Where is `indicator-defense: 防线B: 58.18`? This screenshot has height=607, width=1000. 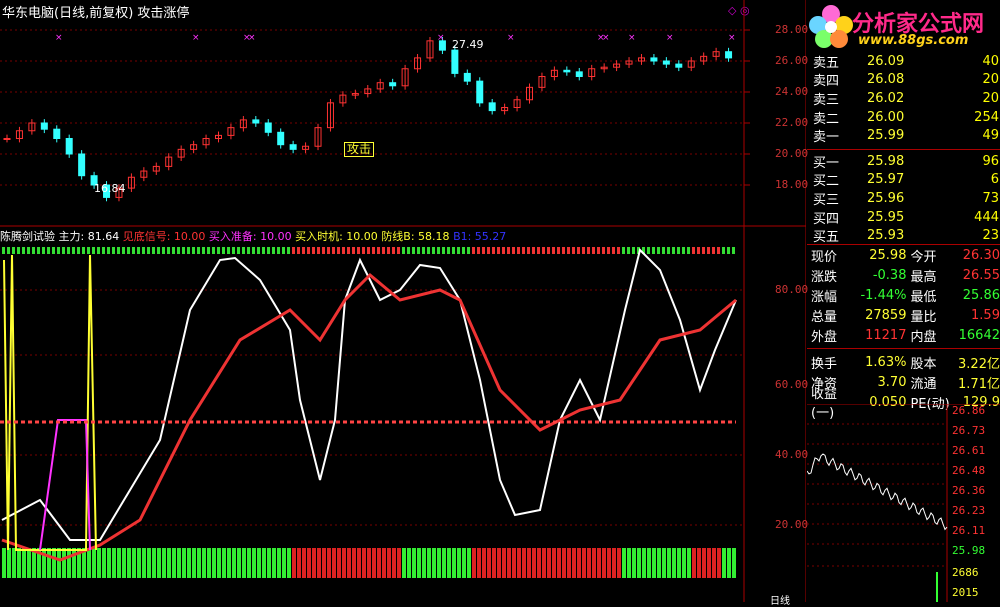
indicator-defense: 防线B: 58.18 is located at coordinates (415, 236).